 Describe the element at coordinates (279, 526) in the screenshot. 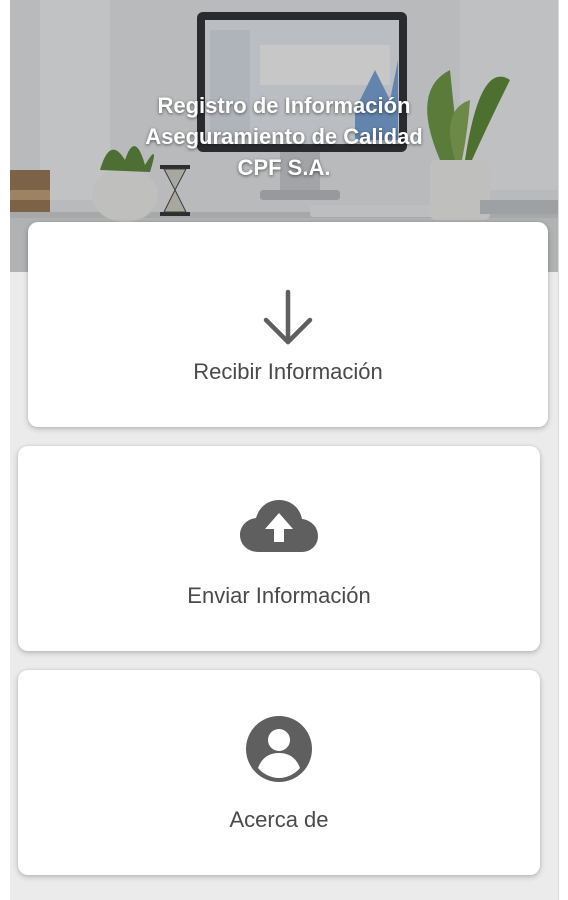

I see `cloud-upload-icon` at that location.